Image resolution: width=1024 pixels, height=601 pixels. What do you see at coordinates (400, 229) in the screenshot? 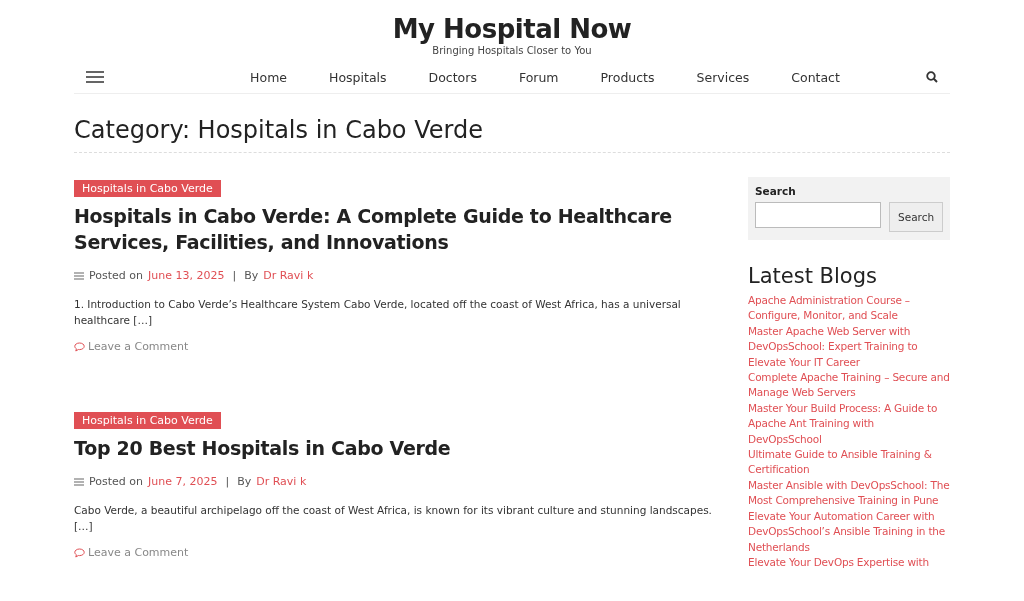
I see `post-title: Hospitals in Cabo Verde: A Complete Guide to Healthcare Services, Facilities, and Innovations` at bounding box center [400, 229].